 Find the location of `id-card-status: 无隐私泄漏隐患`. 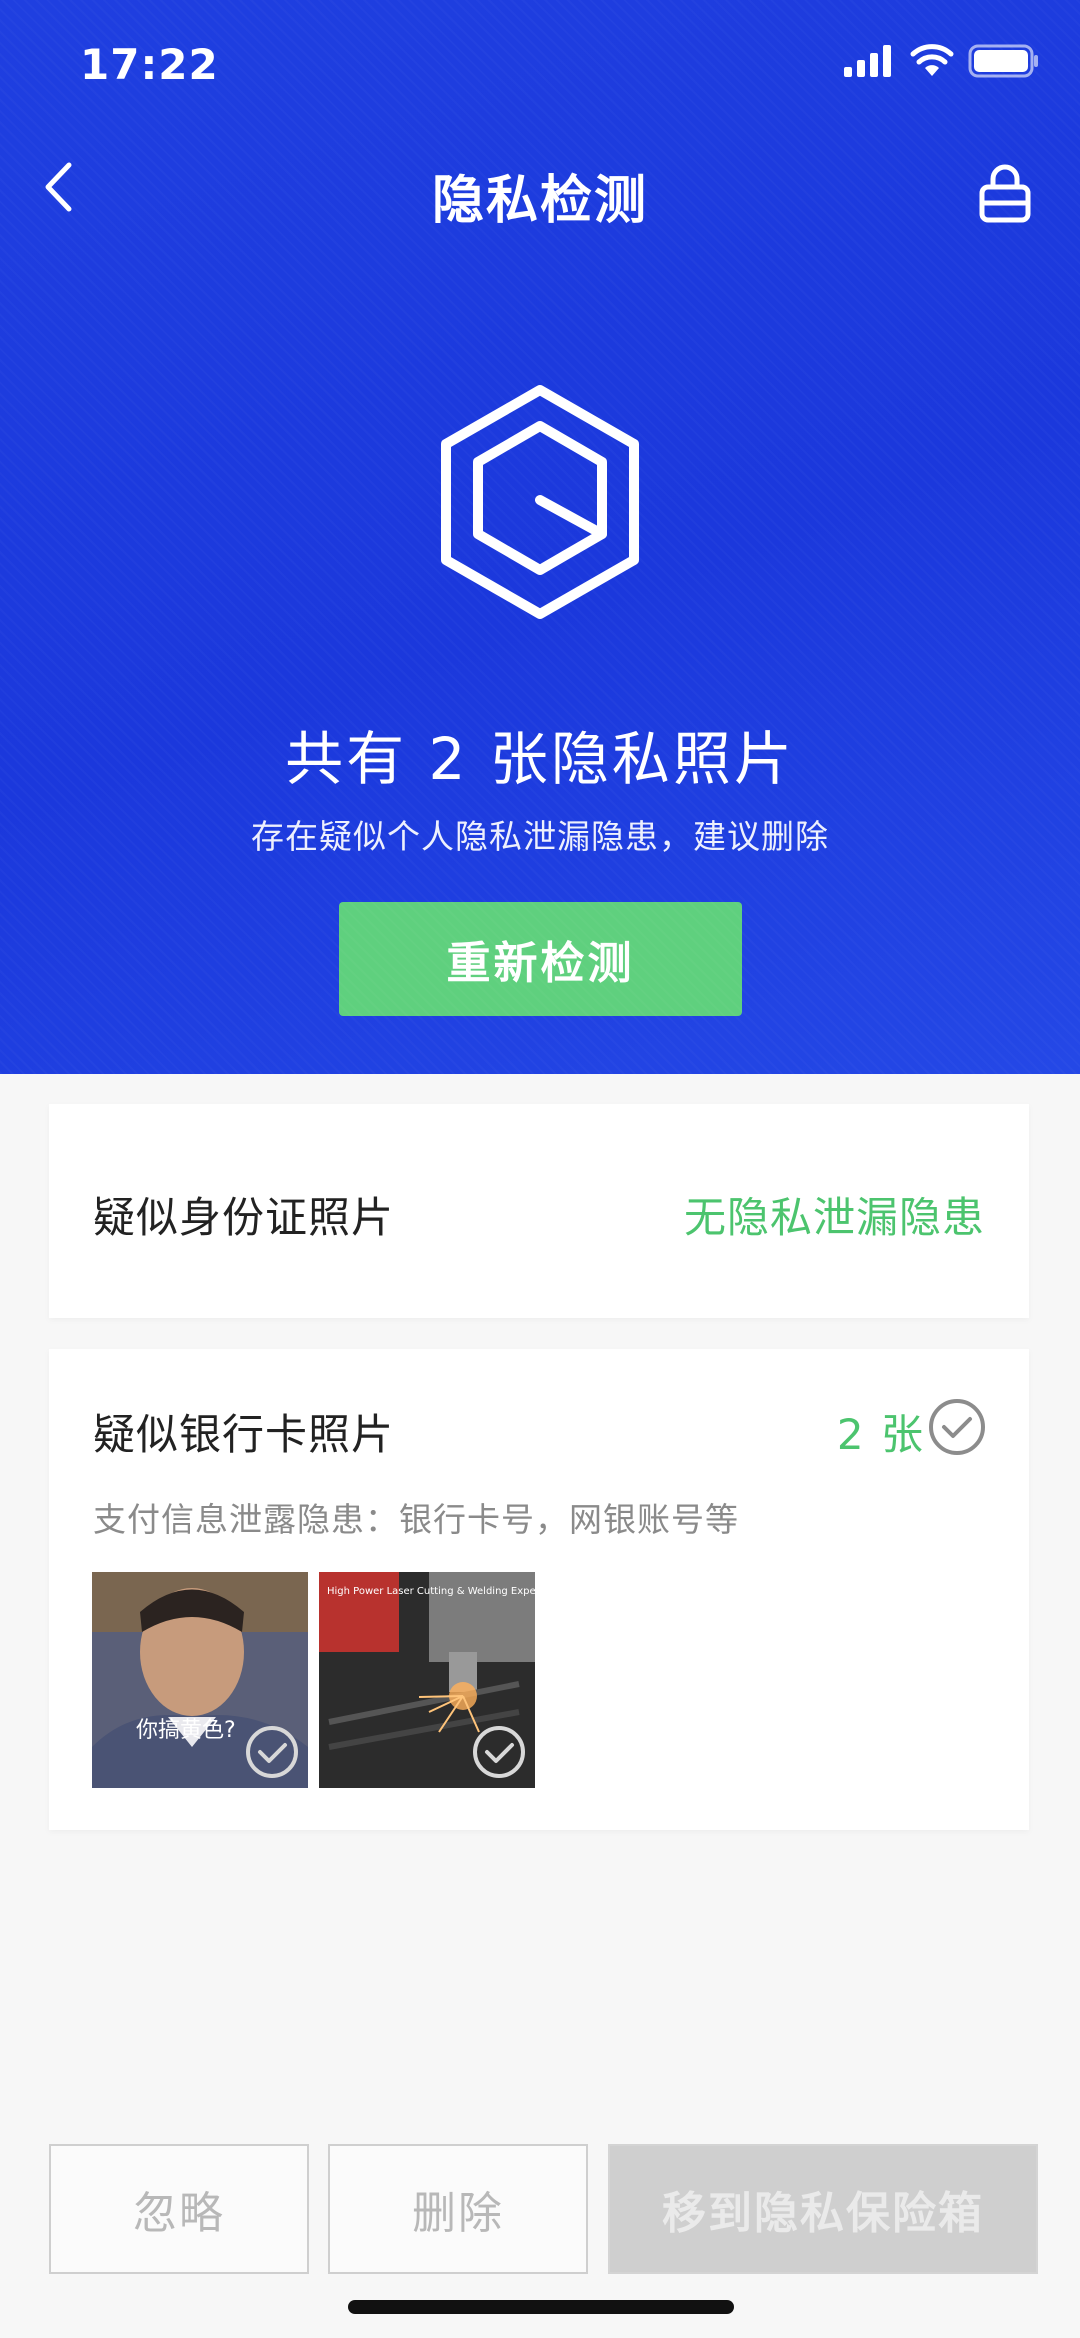

id-card-status: 无隐私泄漏隐患 is located at coordinates (834, 1217).